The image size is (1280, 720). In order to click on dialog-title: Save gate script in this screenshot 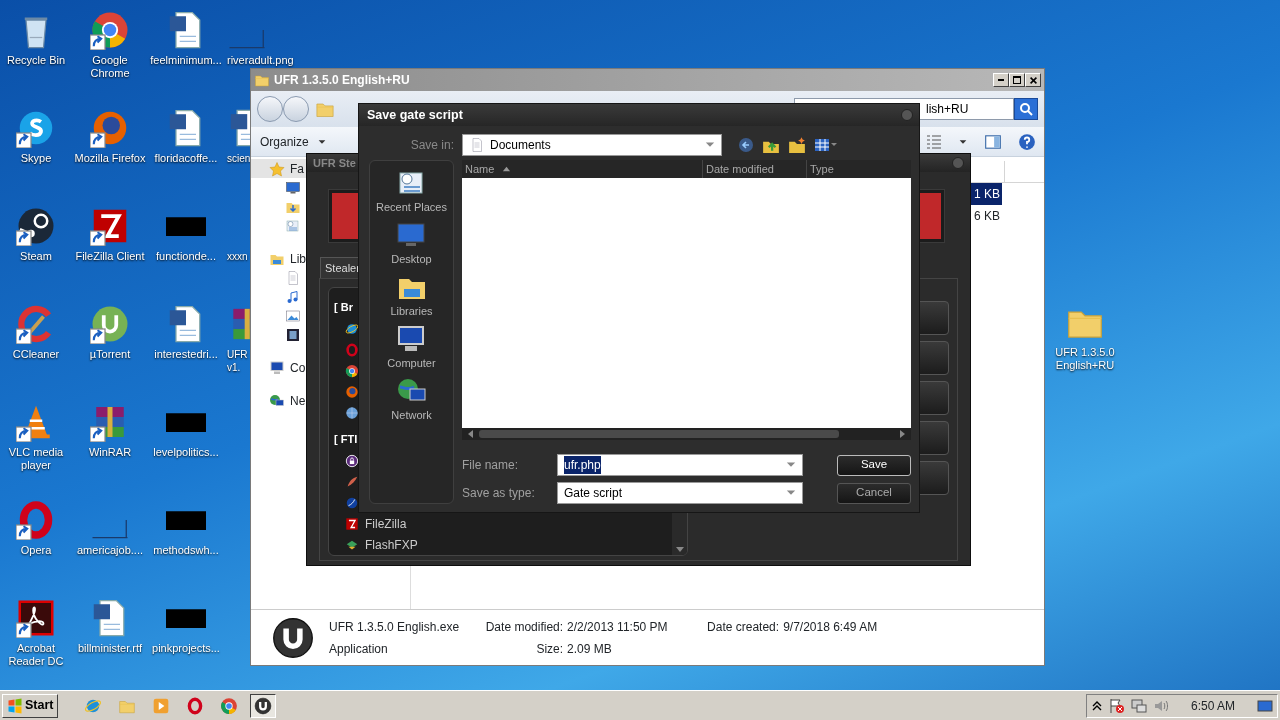, I will do `click(415, 115)`.